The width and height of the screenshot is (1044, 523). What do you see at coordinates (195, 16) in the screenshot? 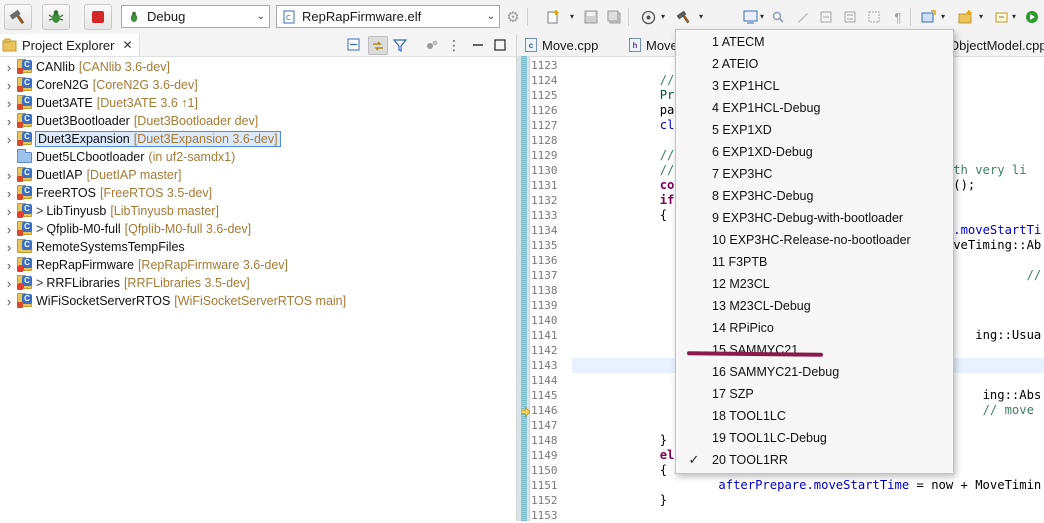
I see `launch-config-combo: Debug ⌄` at bounding box center [195, 16].